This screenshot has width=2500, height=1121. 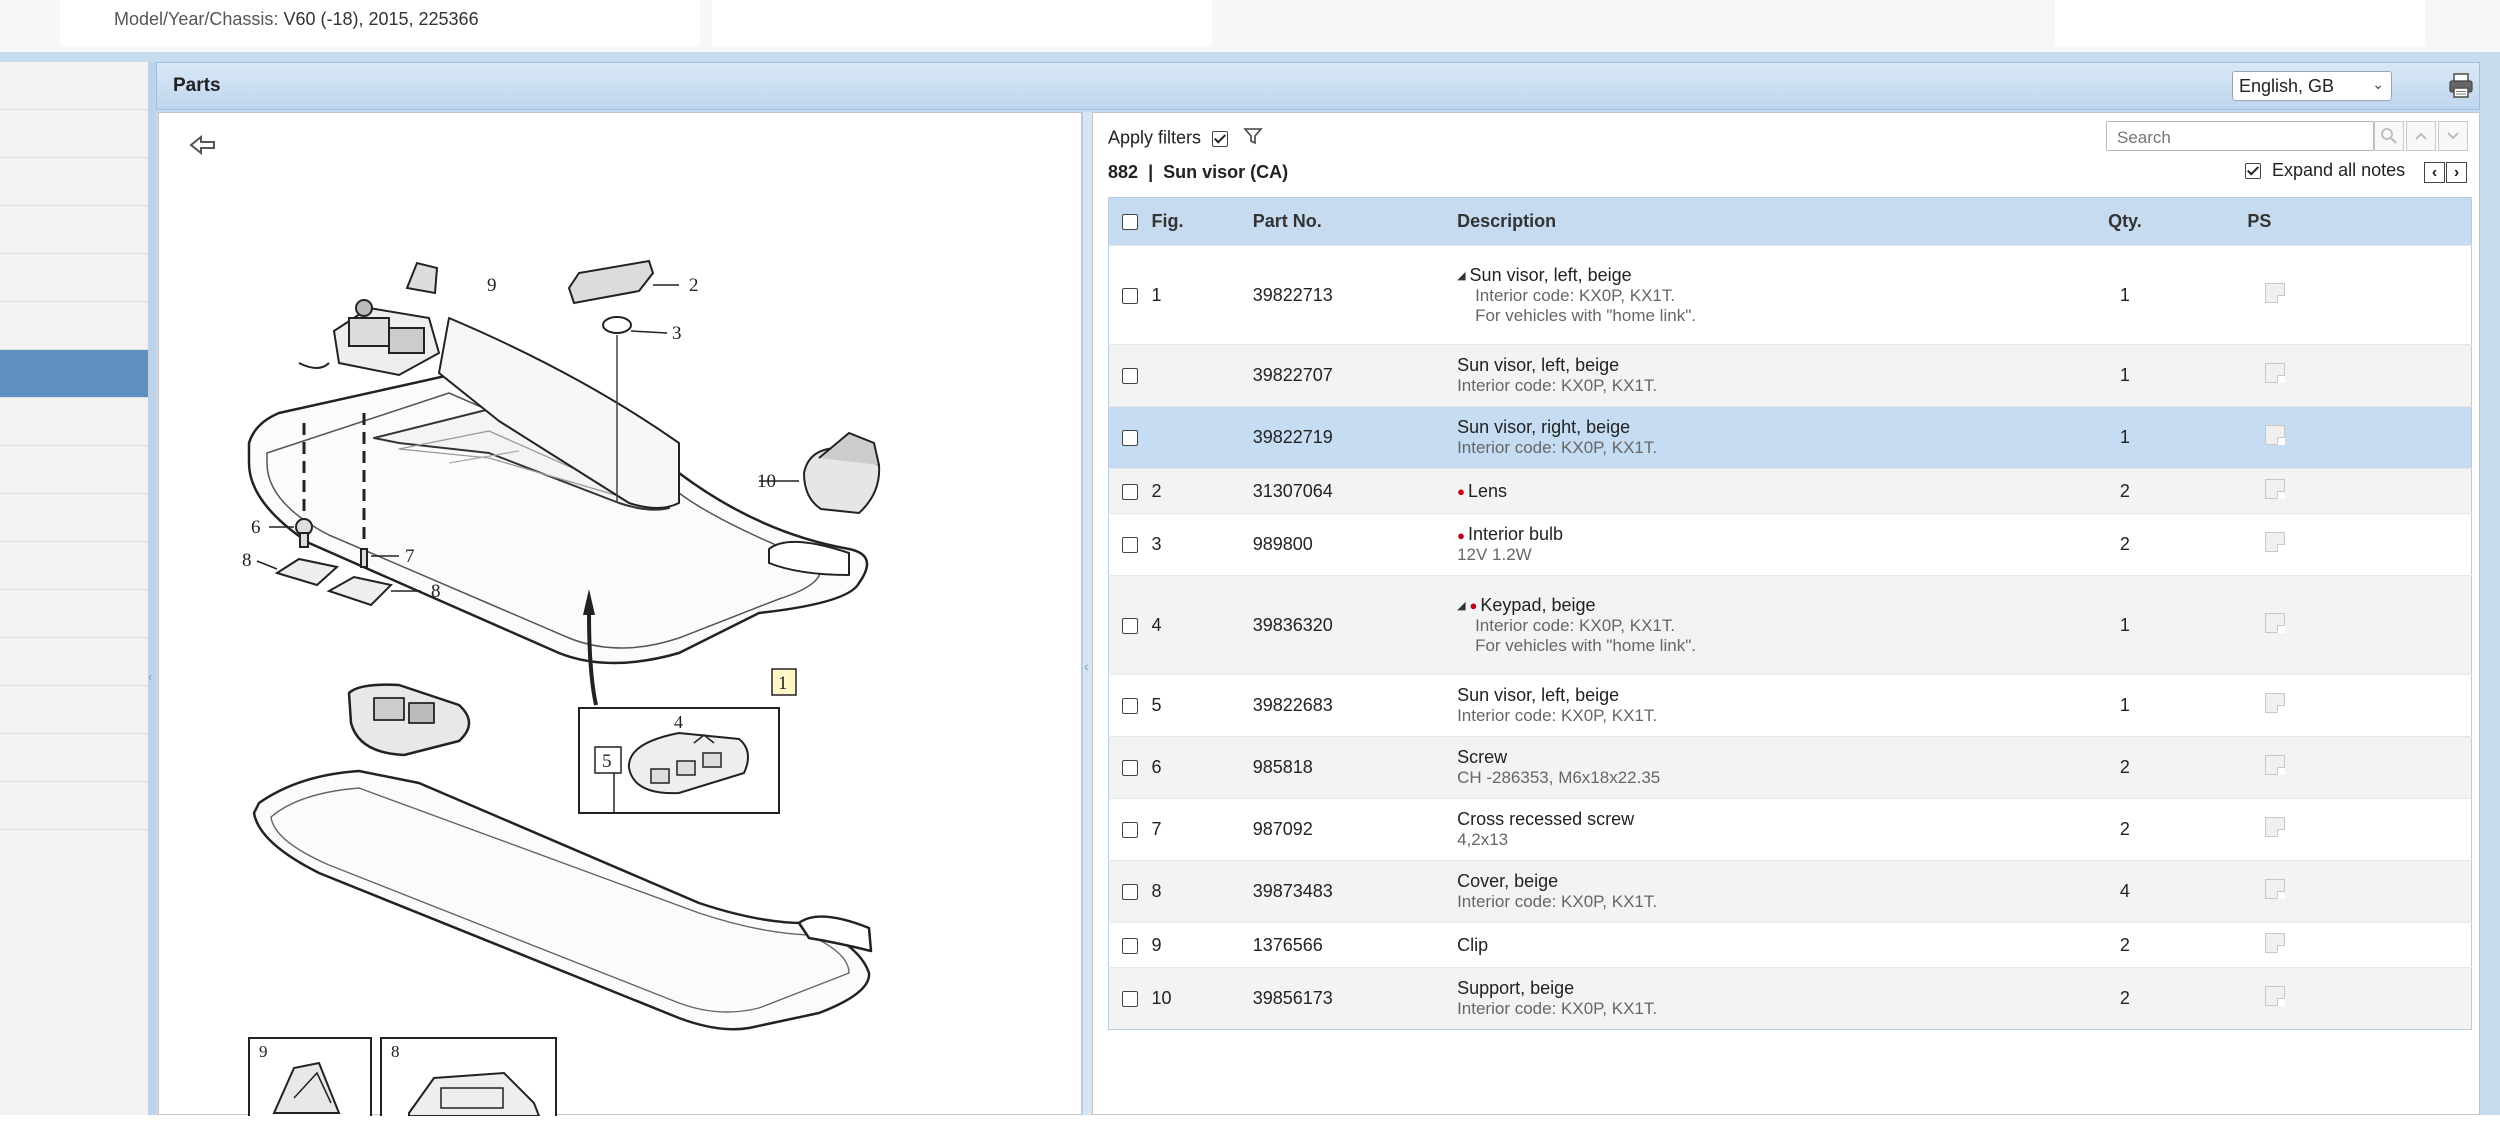 I want to click on row-part-no: 989800, so click(x=1355, y=544).